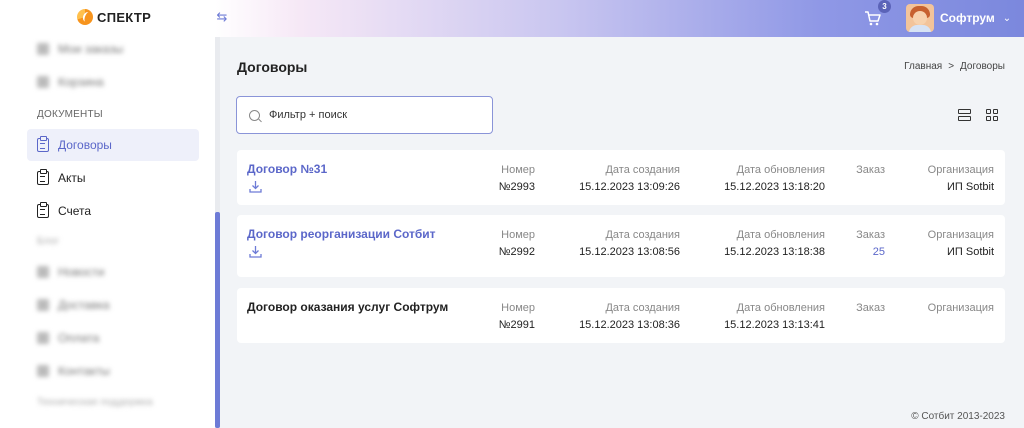 The height and width of the screenshot is (428, 1024). I want to click on number-column: Номер №2991, so click(517, 317).